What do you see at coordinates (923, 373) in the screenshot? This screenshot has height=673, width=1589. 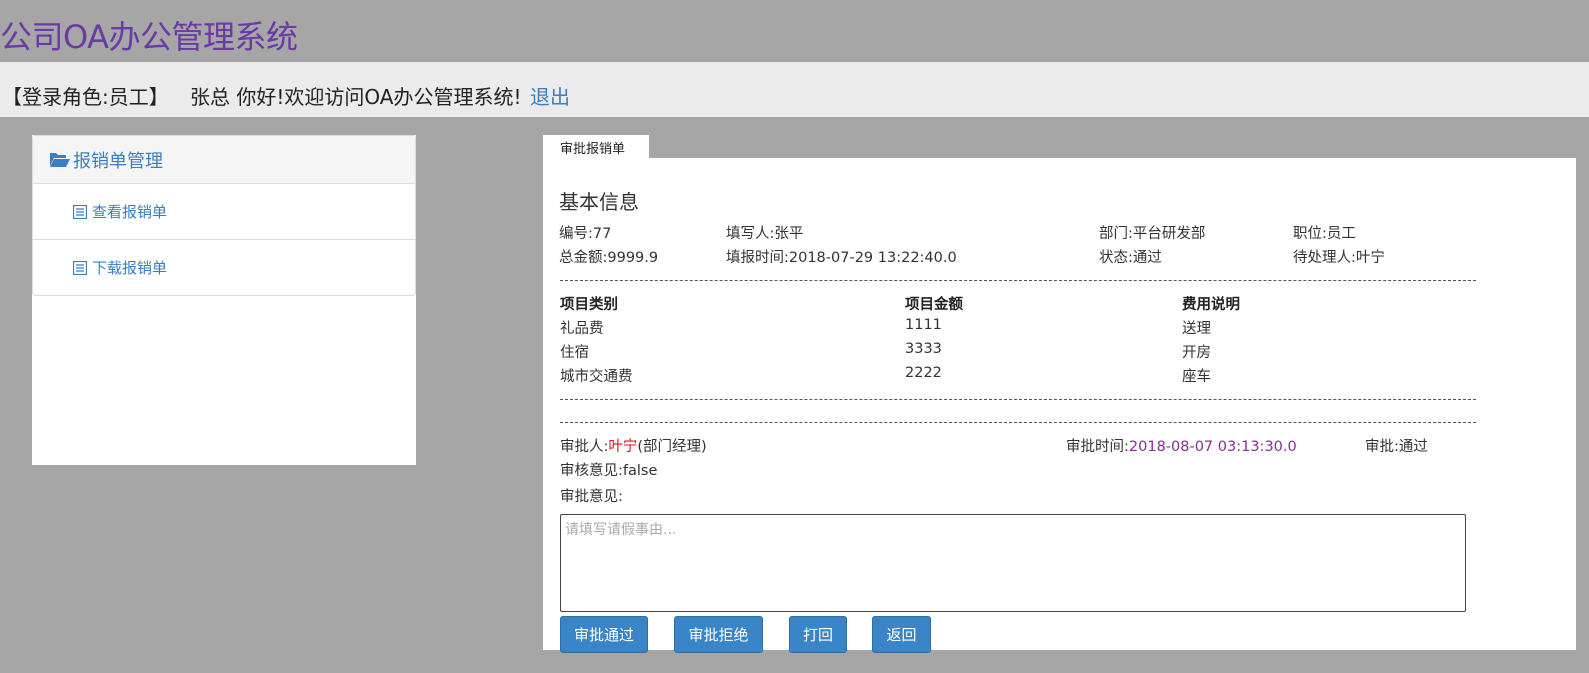 I see `table-cell-amount: 2222` at bounding box center [923, 373].